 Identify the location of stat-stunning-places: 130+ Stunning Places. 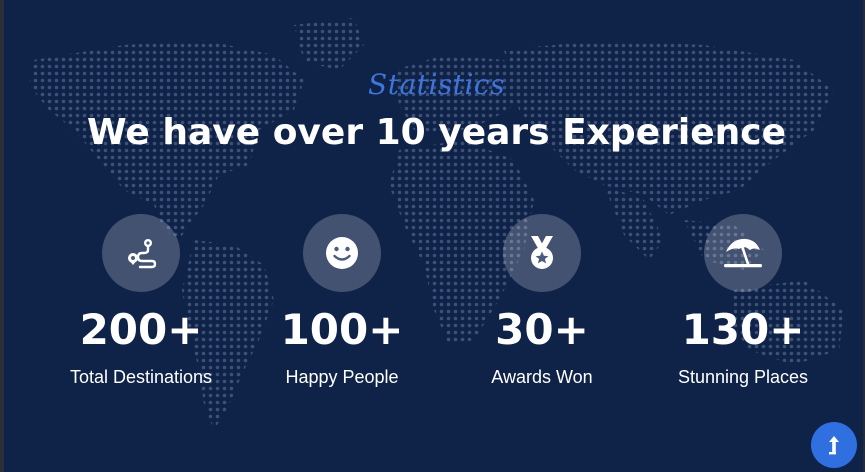
(743, 301).